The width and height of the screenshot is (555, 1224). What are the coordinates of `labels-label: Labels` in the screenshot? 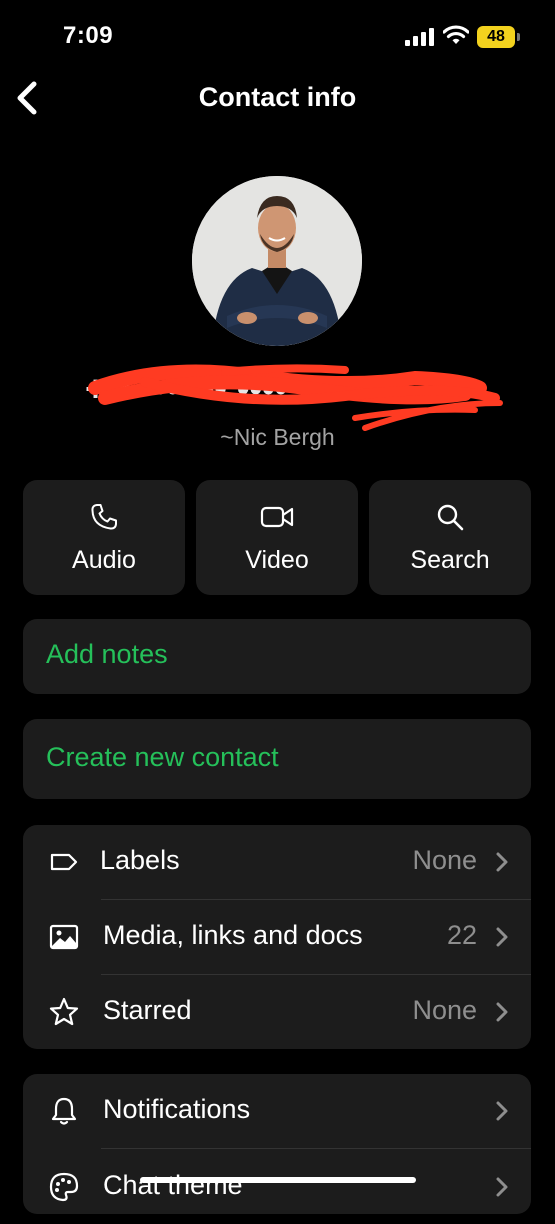 It's located at (140, 860).